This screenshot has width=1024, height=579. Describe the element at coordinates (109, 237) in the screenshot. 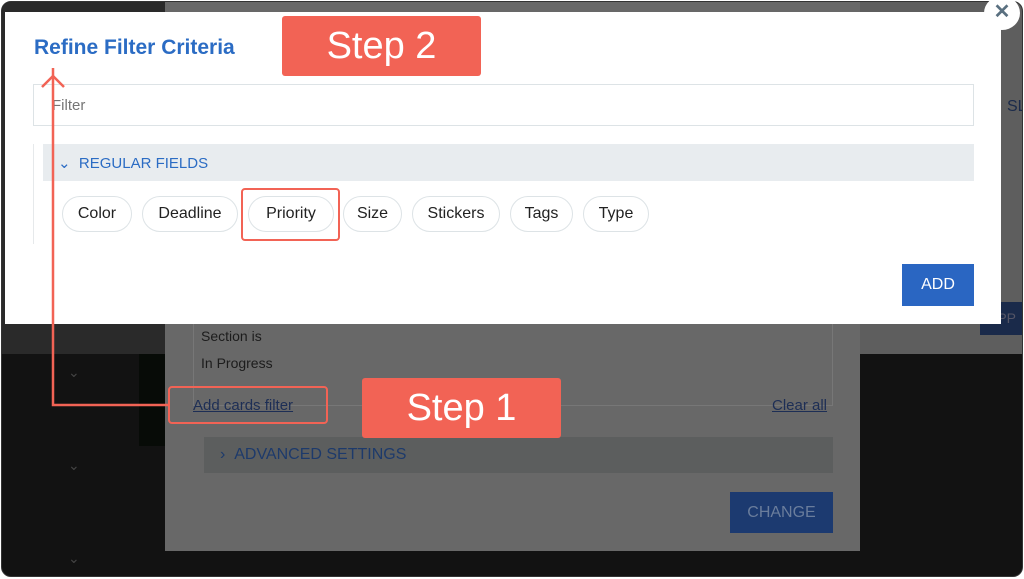

I see `arrow-line` at that location.